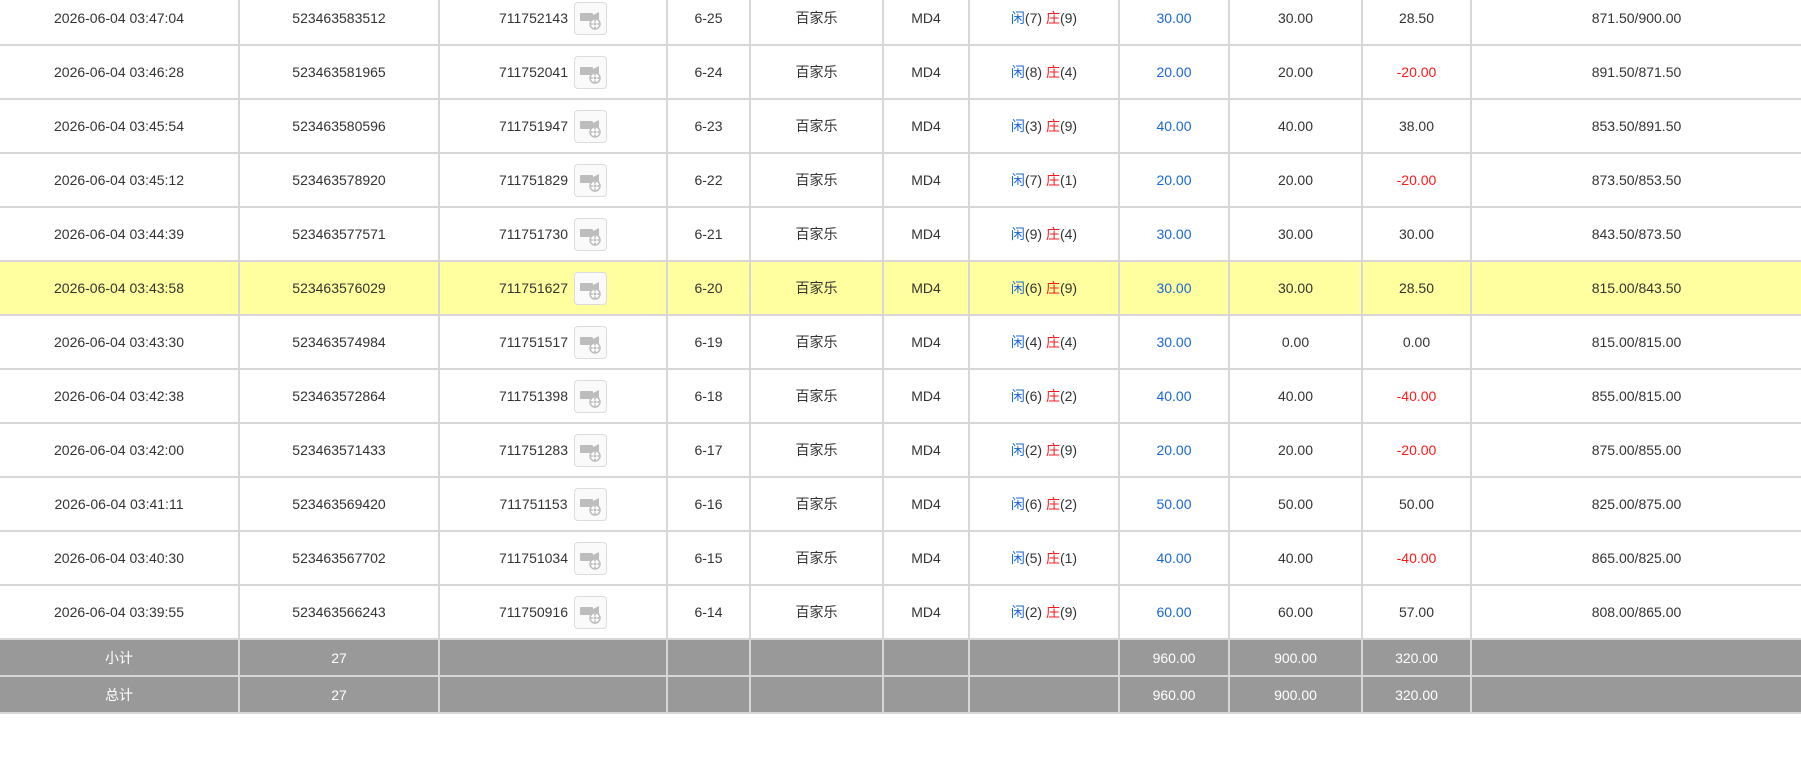 This screenshot has width=1801, height=758. I want to click on bet-time: 2026-06-04 03:42:38, so click(119, 396).